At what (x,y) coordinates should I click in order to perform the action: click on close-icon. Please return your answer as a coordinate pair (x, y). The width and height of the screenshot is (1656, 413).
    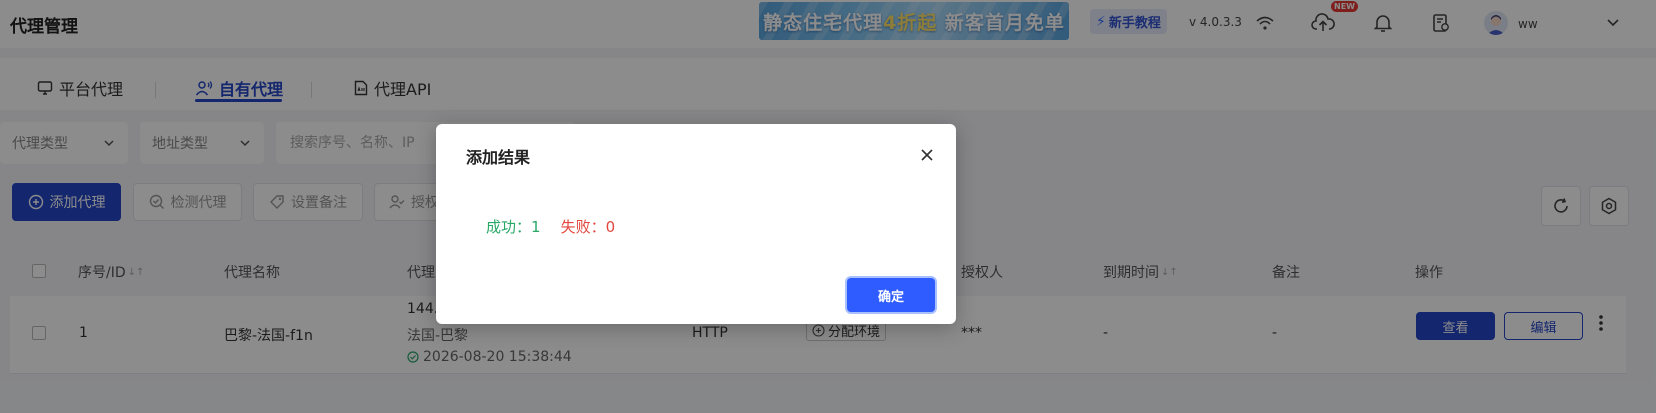
    Looking at the image, I should click on (927, 155).